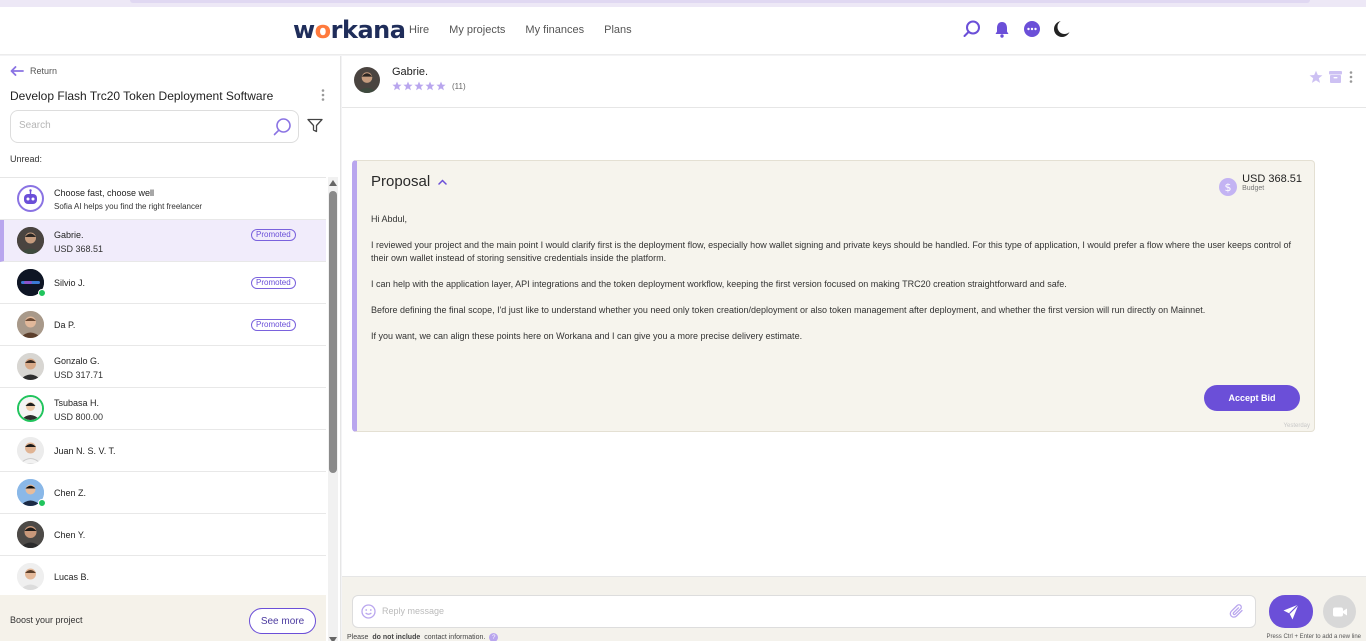  I want to click on conversation-item-gabrie: Gabrie. USD 368.51 Promoted, so click(163, 241).